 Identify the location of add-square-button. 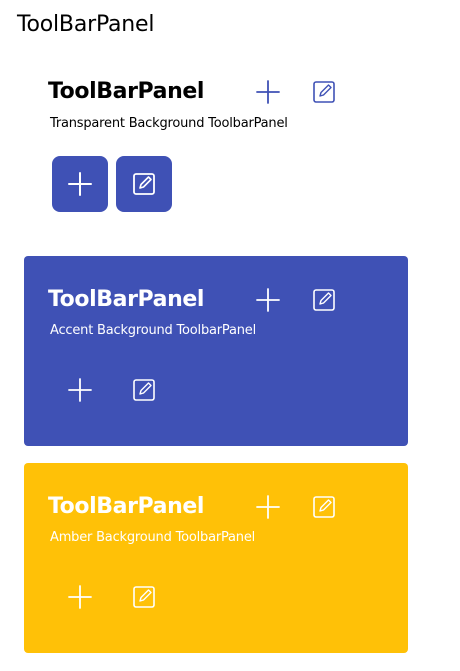
(80, 184).